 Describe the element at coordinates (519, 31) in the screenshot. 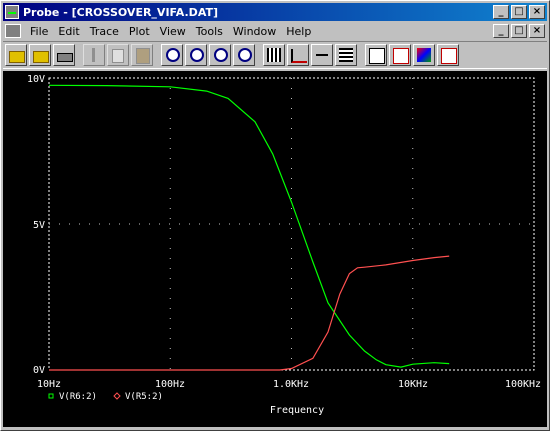

I see `doc-restore-button: □` at that location.